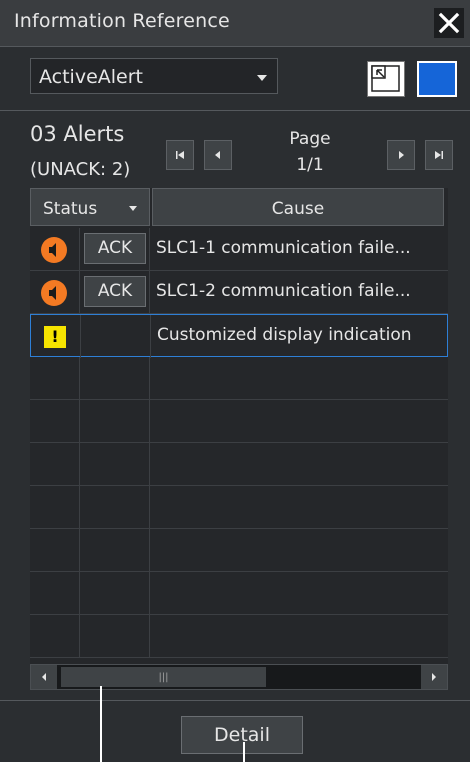 This screenshot has height=762, width=470. What do you see at coordinates (70, 209) in the screenshot?
I see `status-header-label: Status` at bounding box center [70, 209].